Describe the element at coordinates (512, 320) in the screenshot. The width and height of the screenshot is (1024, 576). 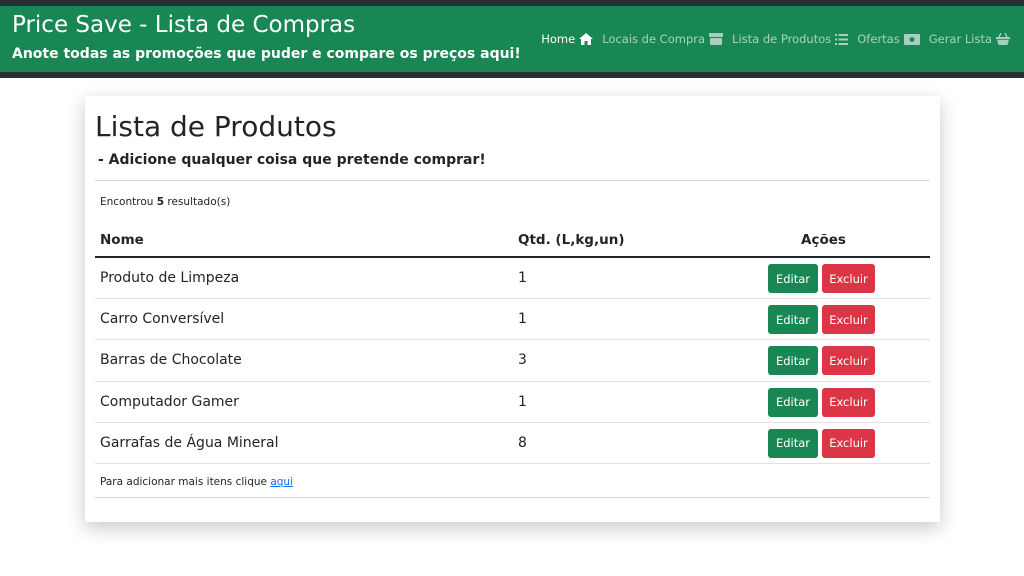
I see `table-row: Carro Conversível 1 Editar Excluir` at that location.